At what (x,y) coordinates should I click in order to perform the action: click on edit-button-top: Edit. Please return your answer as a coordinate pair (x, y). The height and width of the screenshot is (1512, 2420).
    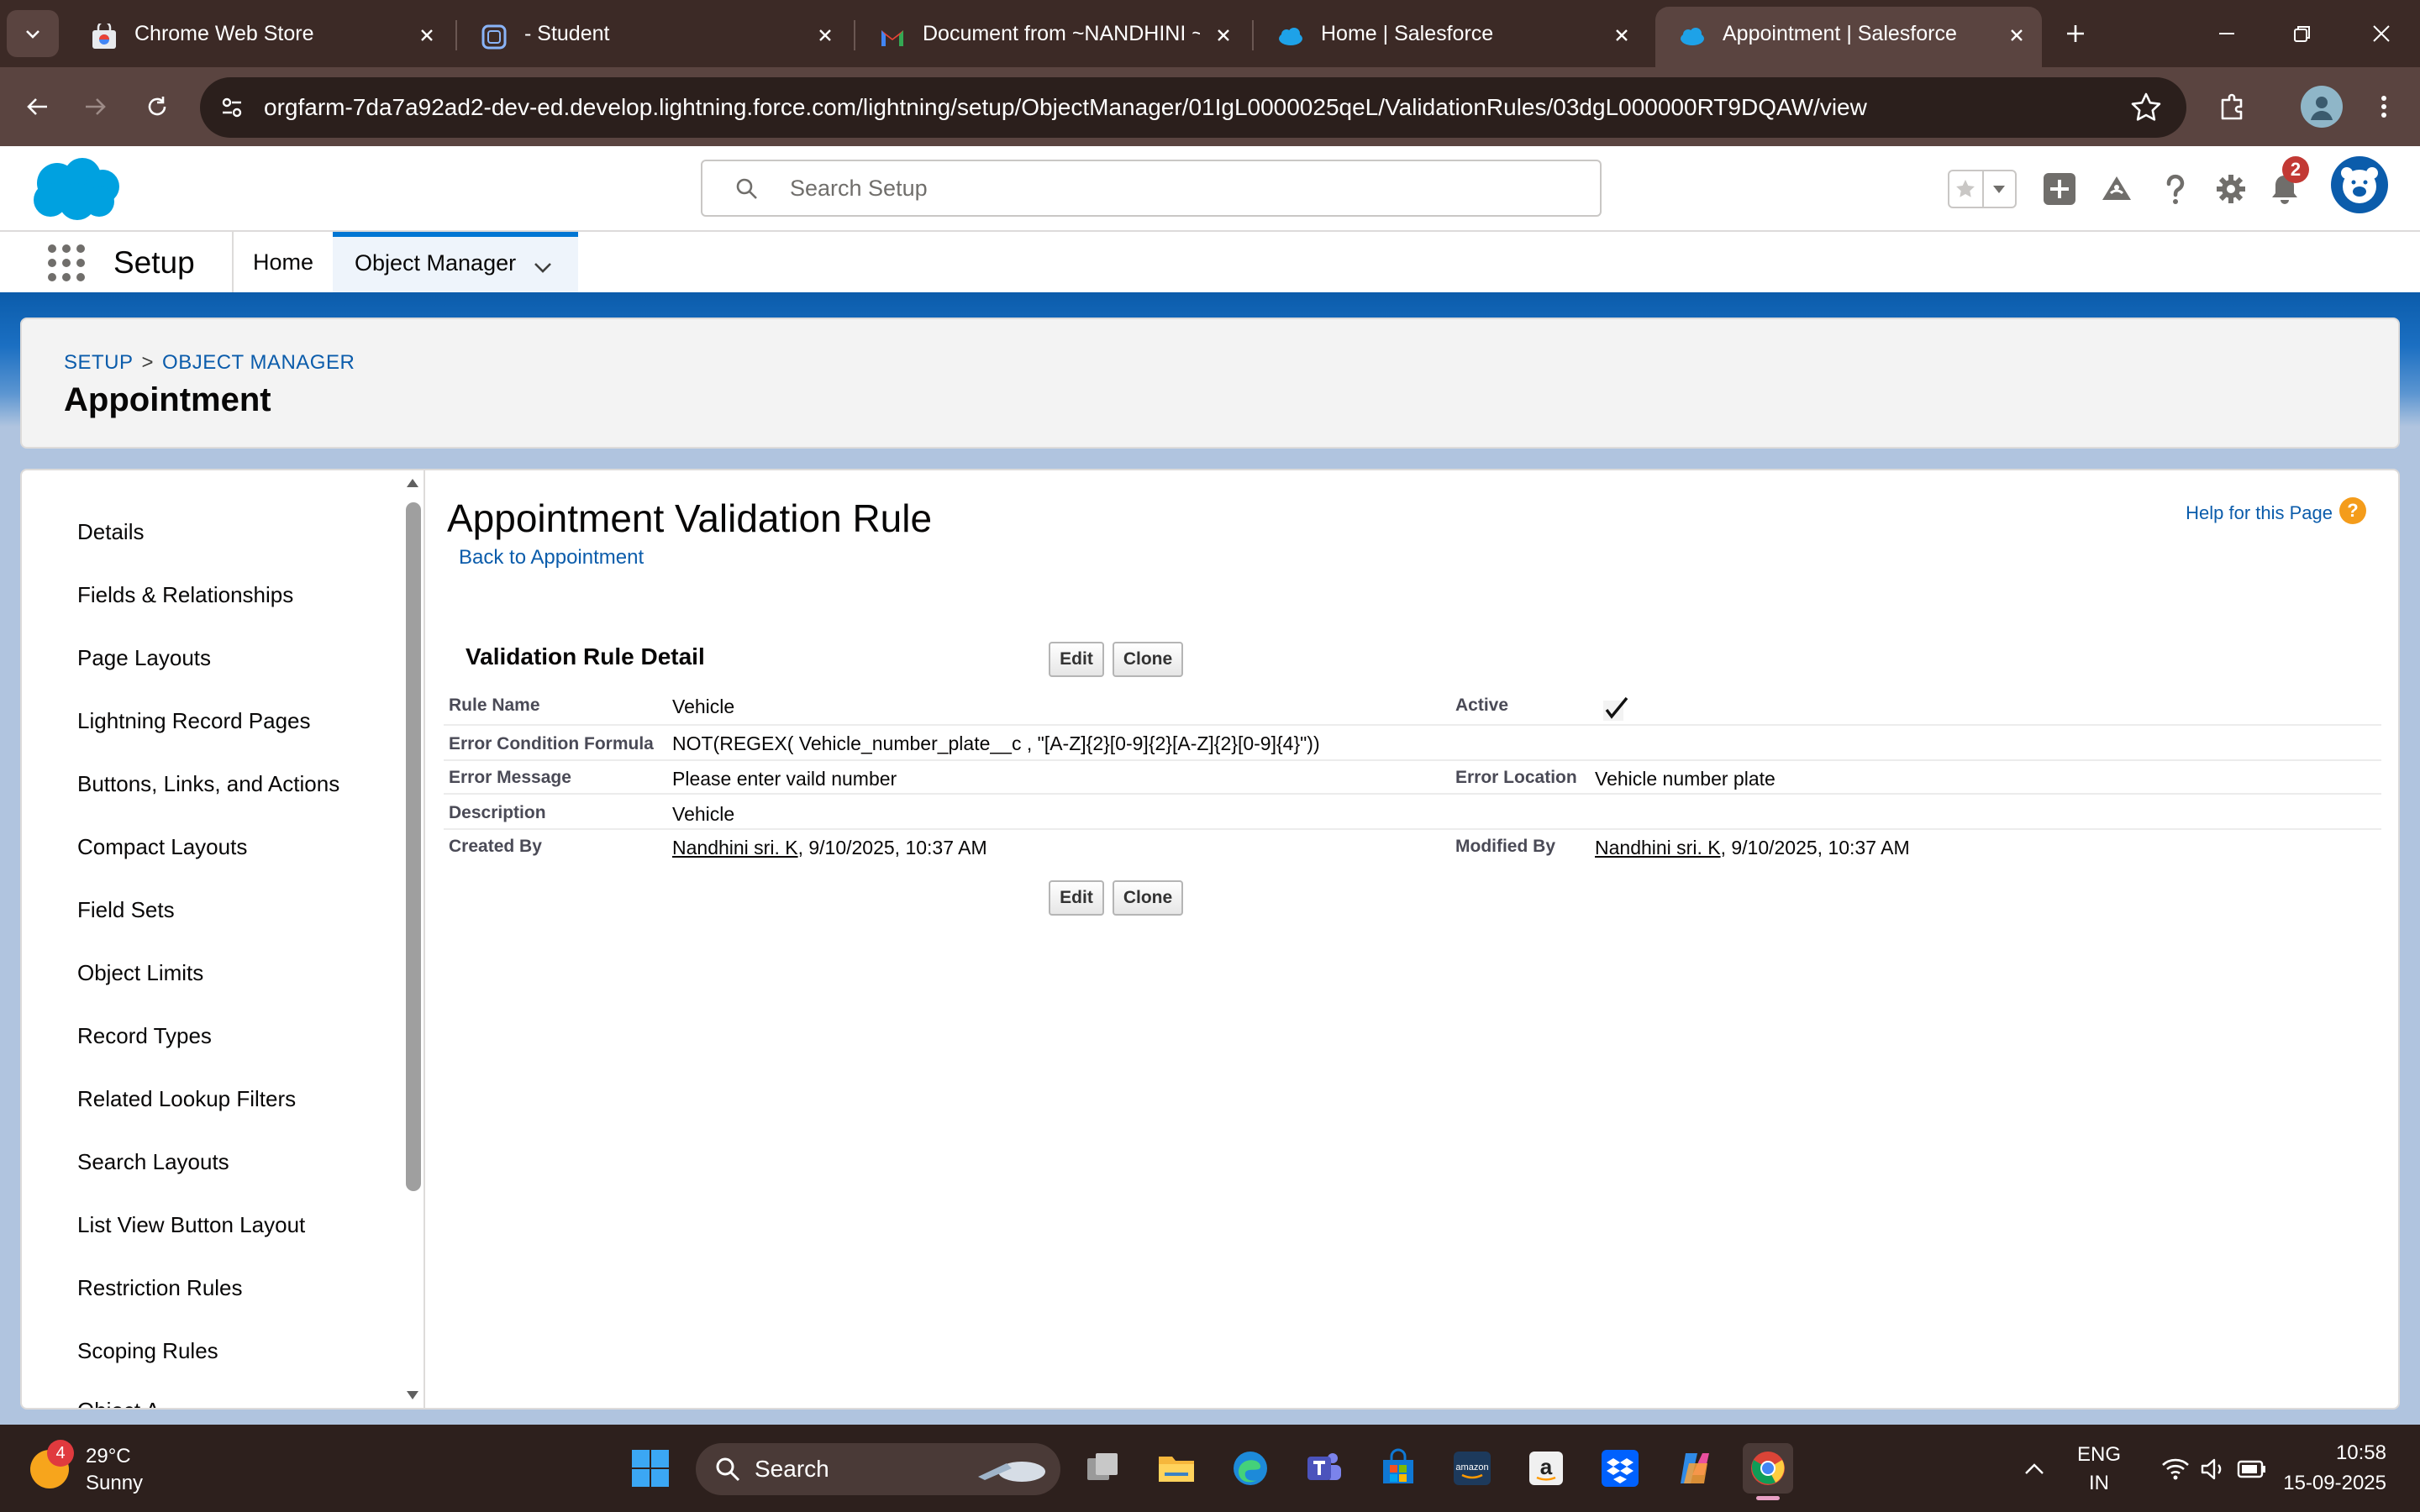
    Looking at the image, I should click on (1076, 659).